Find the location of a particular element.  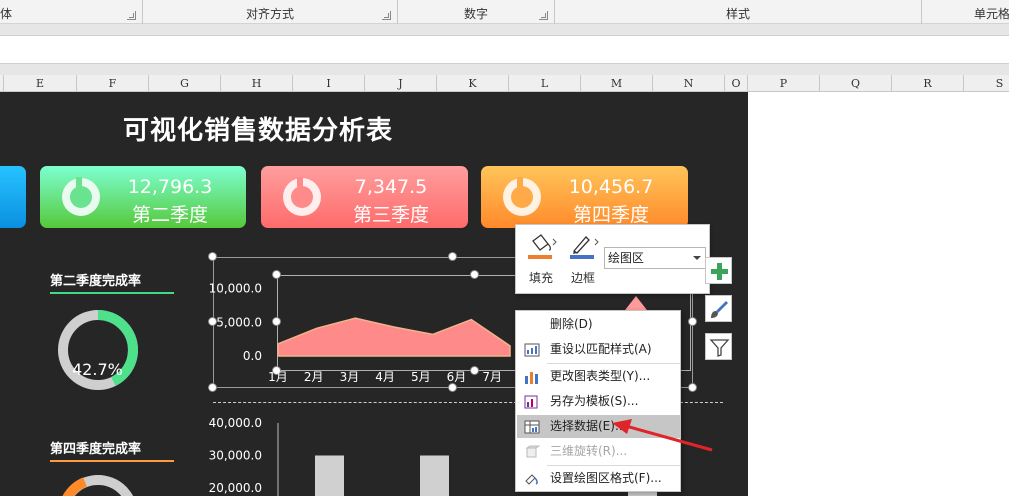

column-header-p: P is located at coordinates (784, 83).